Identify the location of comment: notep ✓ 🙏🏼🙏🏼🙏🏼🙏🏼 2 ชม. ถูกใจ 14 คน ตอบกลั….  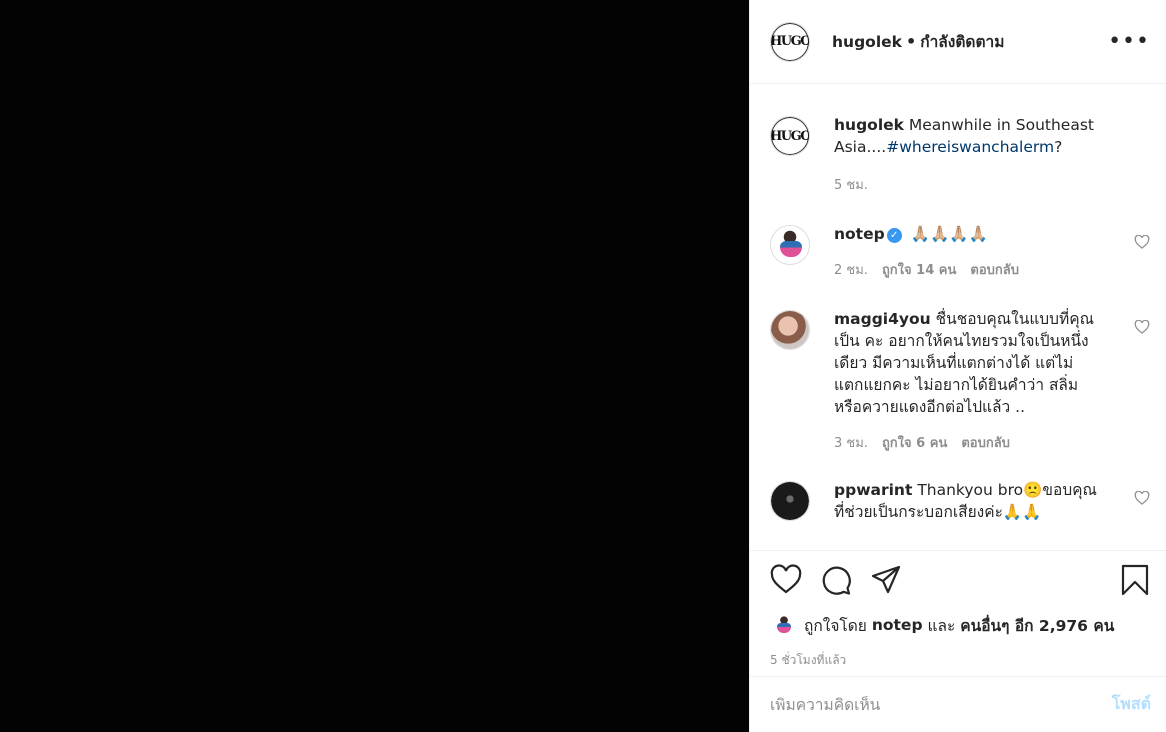
(960, 251).